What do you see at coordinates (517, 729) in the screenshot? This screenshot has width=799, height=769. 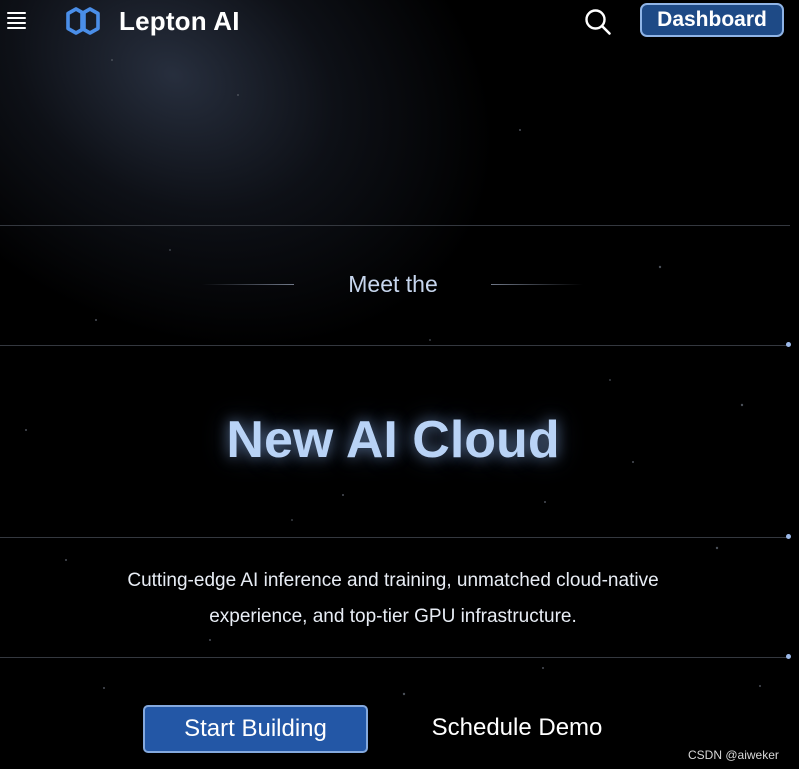 I see `schedule-demo-button: Schedule Demo` at bounding box center [517, 729].